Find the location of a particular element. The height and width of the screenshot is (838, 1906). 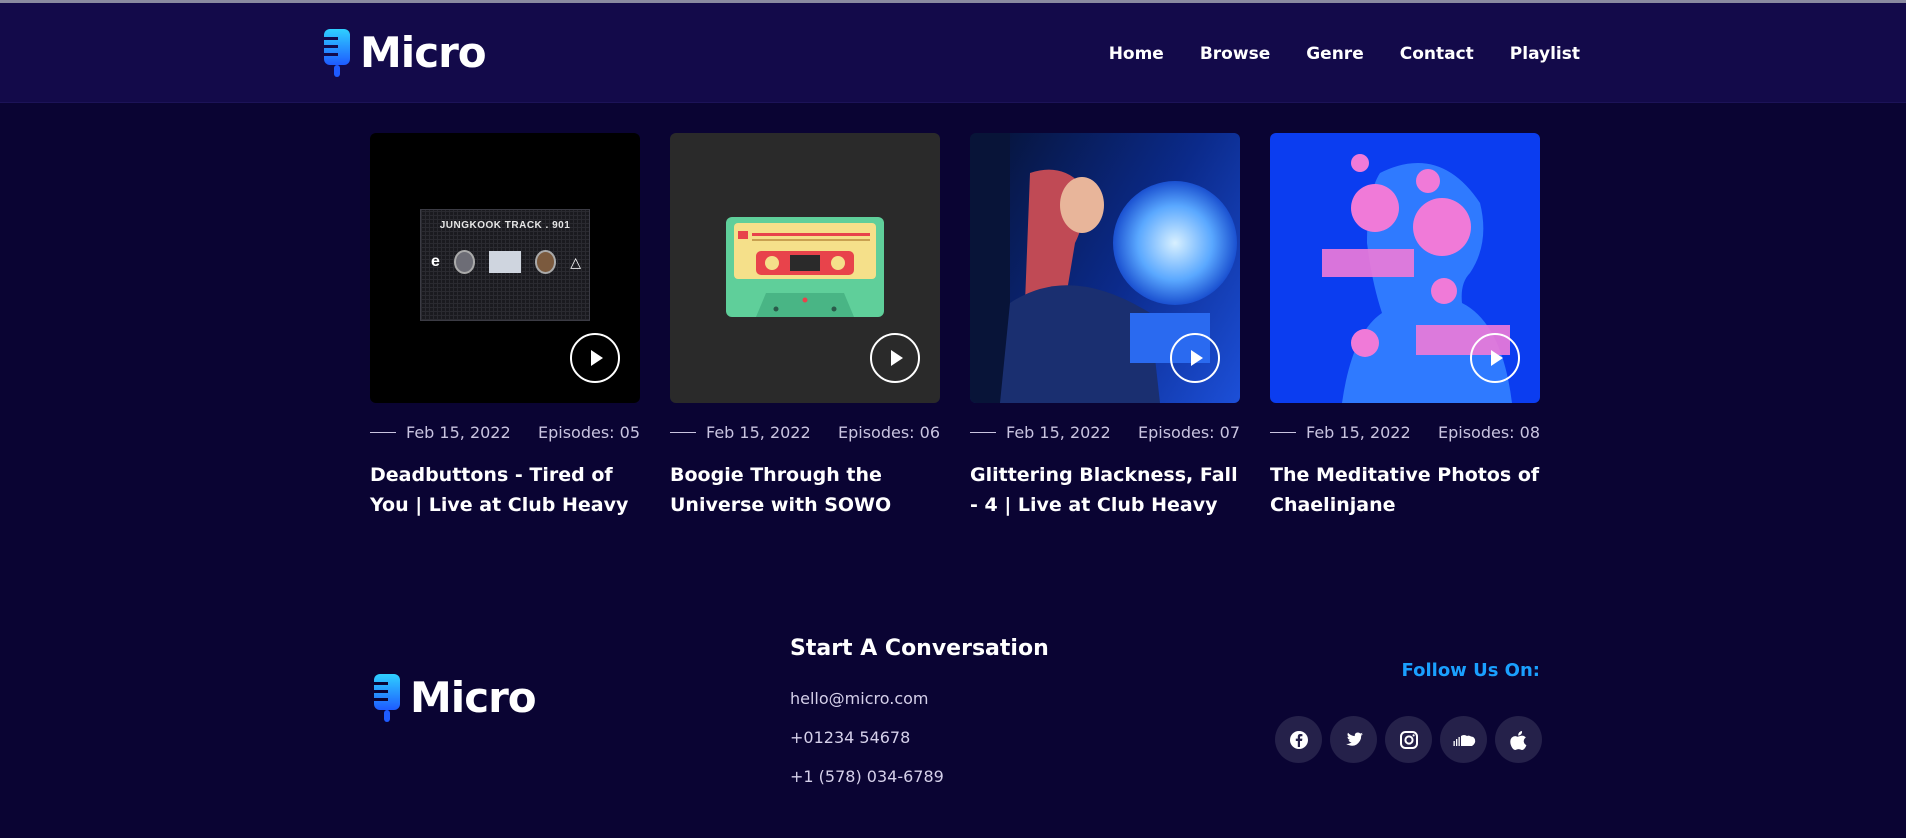

nav-contact: Contact is located at coordinates (1437, 54).